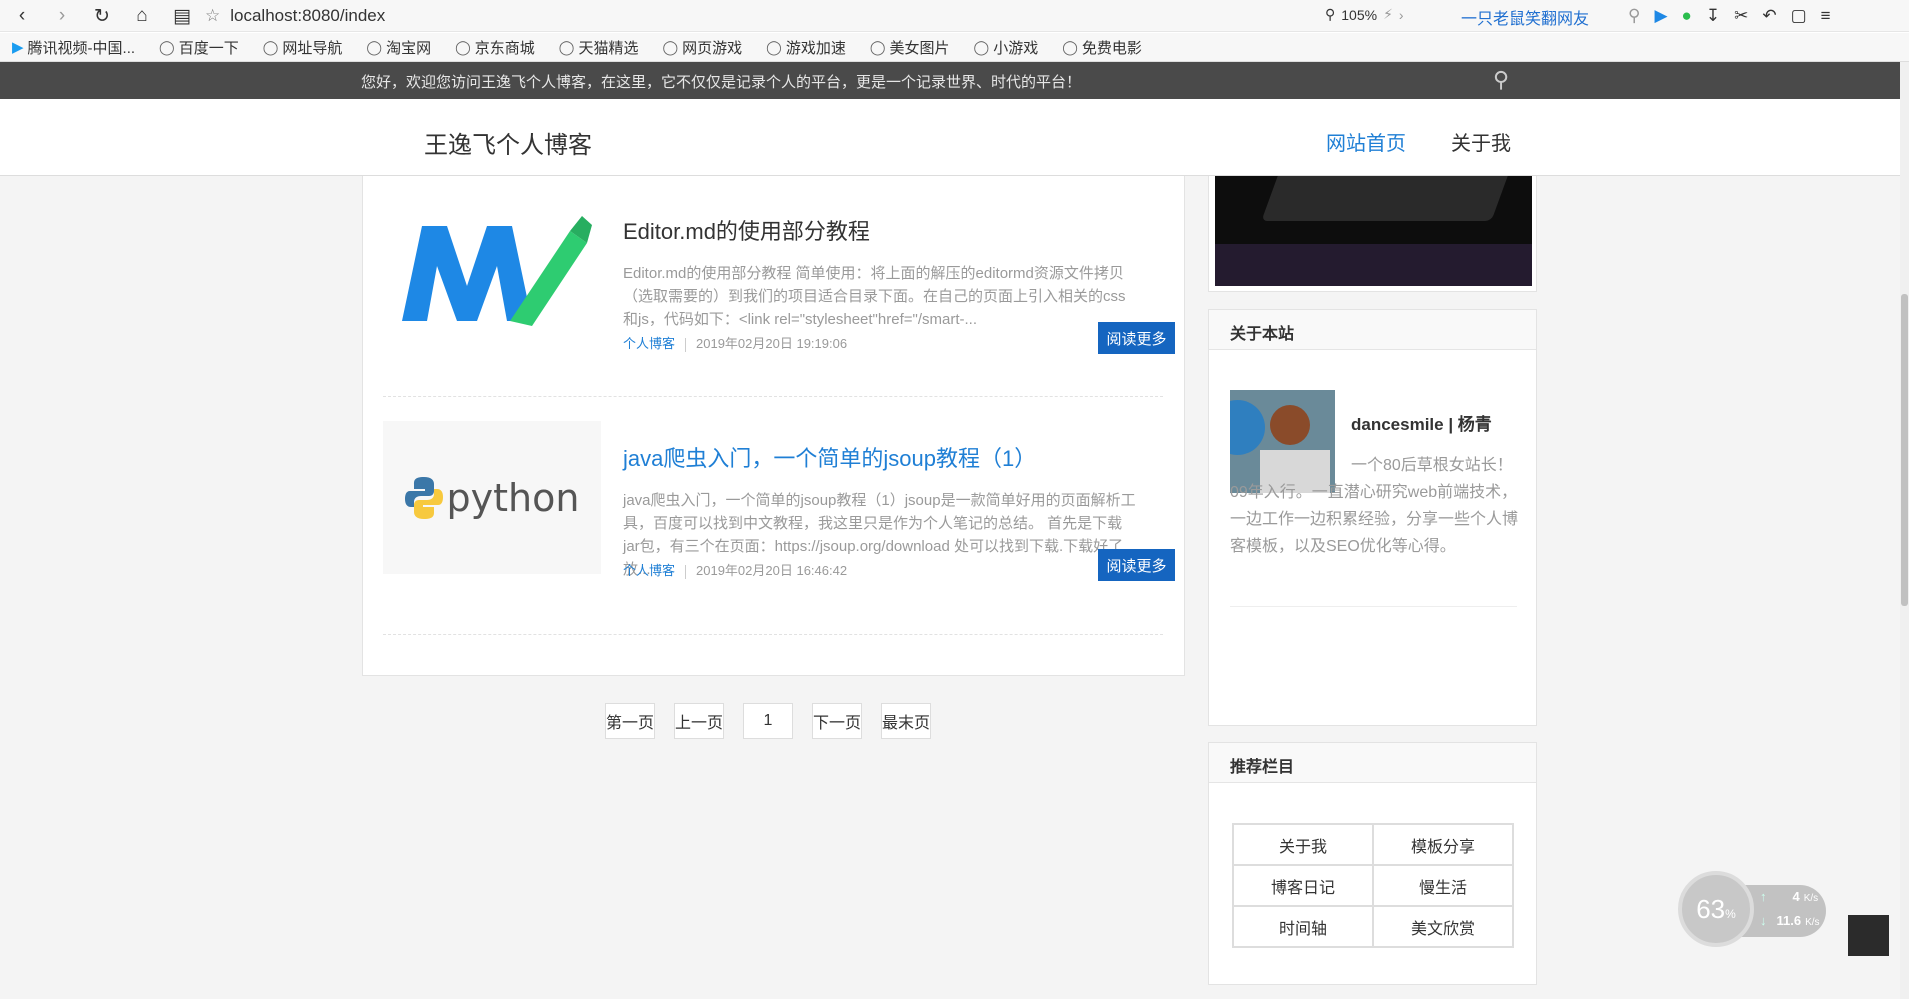  What do you see at coordinates (1401, 15) in the screenshot?
I see `chevron-right-icon: ›` at bounding box center [1401, 15].